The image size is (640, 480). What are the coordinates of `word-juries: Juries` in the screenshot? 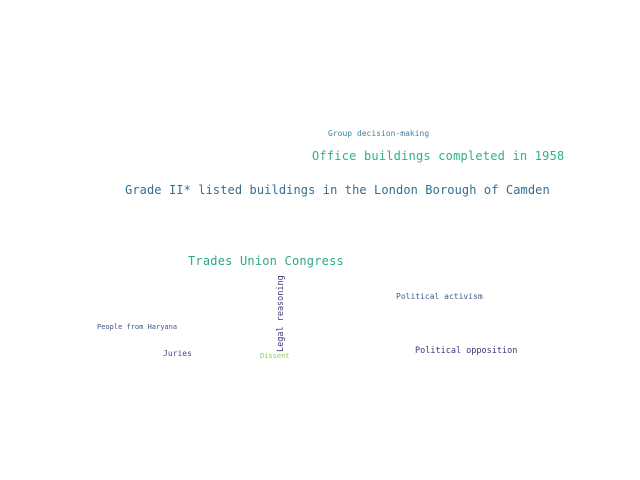 It's located at (177, 353).